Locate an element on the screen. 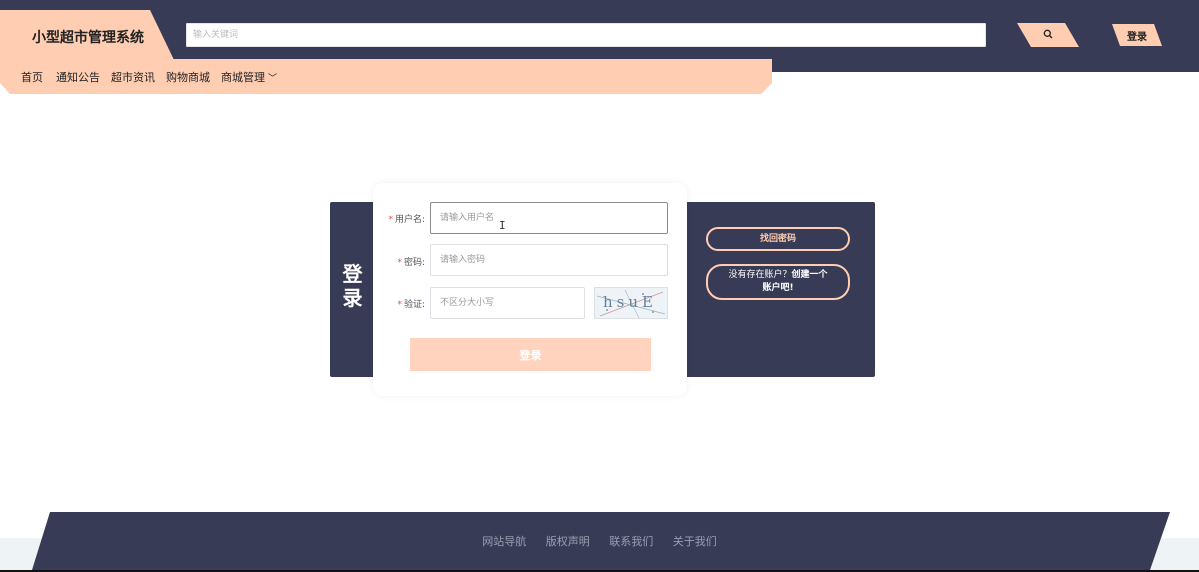 Image resolution: width=1199 pixels, height=572 pixels. captcha-label-text: 验证: is located at coordinates (414, 305).